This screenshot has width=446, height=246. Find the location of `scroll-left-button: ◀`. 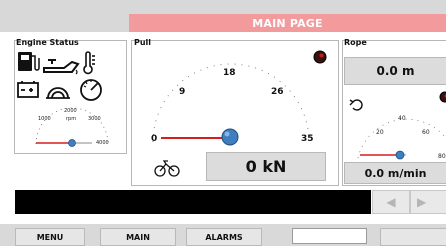

scroll-left-button: ◀ is located at coordinates (391, 202).